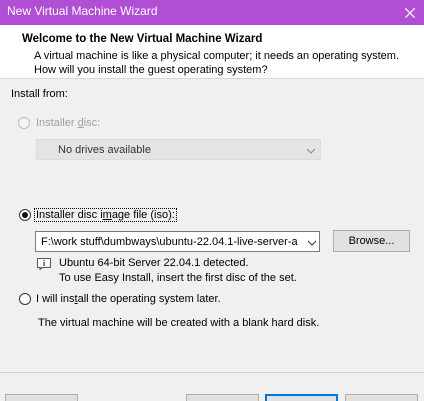 This screenshot has height=401, width=424. Describe the element at coordinates (68, 123) in the screenshot. I see `installer-disc-label: Installer disc:` at that location.